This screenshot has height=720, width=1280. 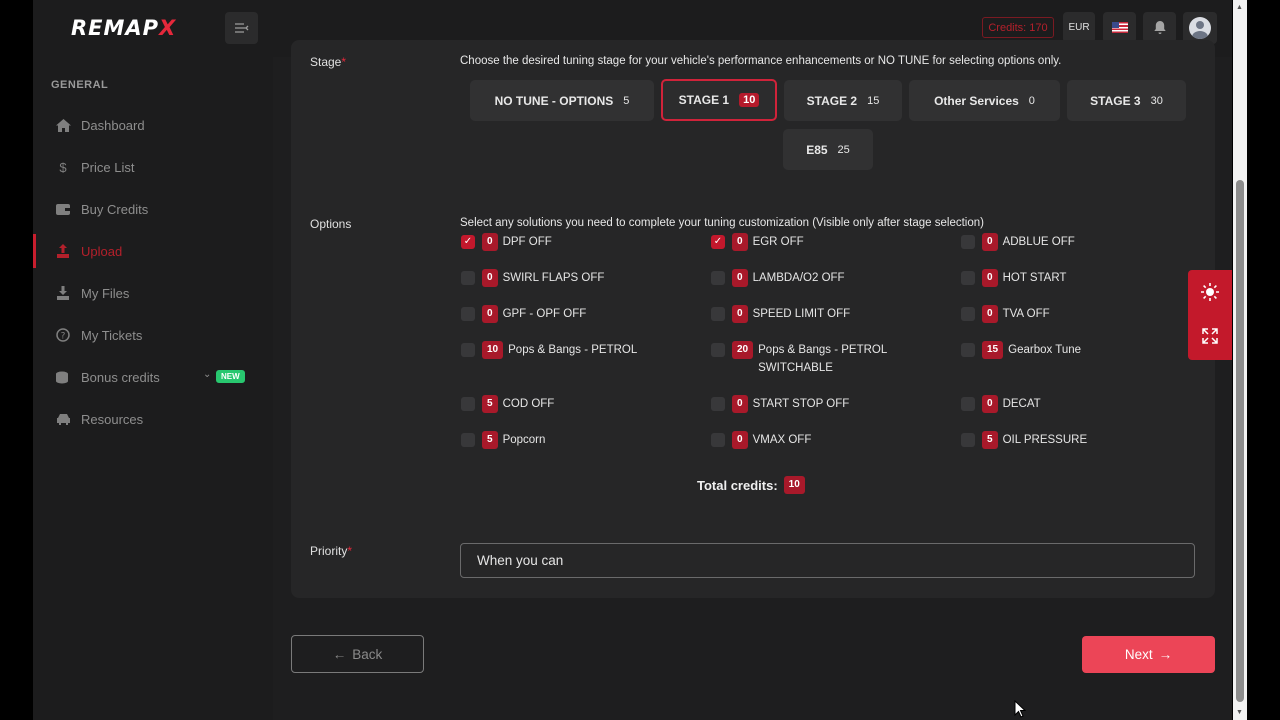 I want to click on scroll-down-icon: ▼, so click(x=1239, y=712).